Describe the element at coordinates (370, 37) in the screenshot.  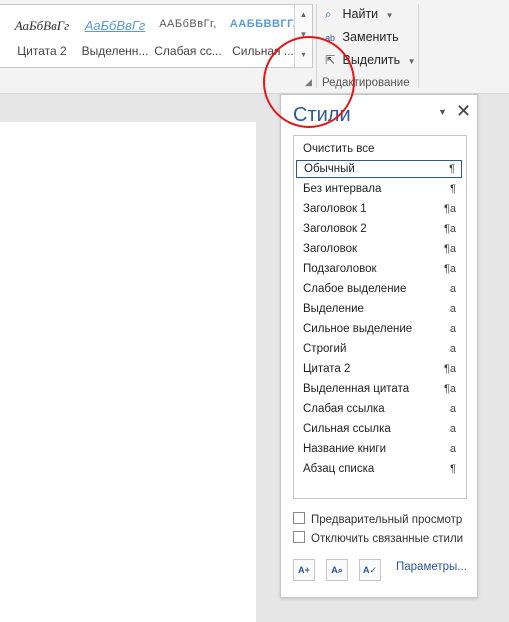
I see `replace-label: Заменить` at that location.